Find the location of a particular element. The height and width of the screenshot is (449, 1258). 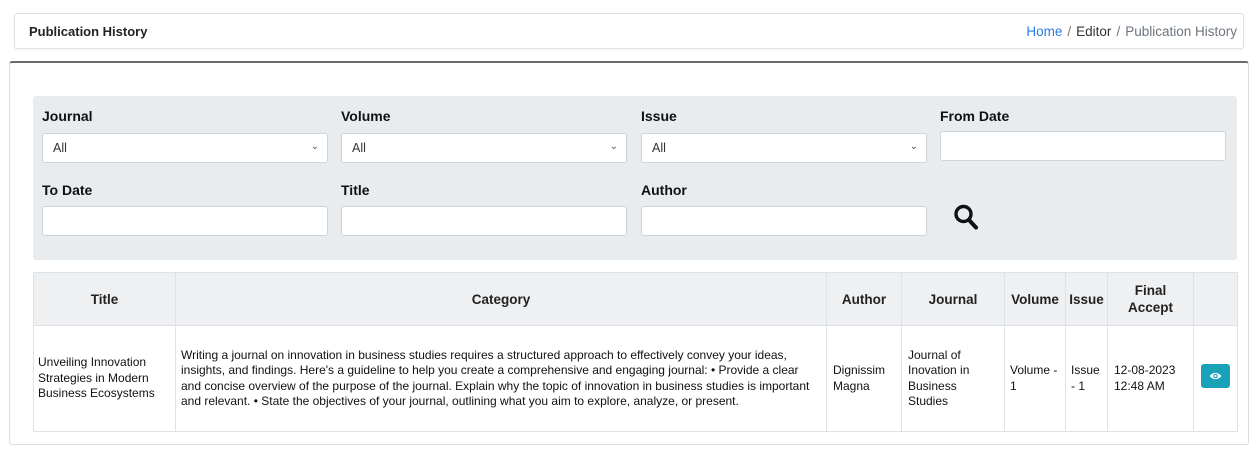

breadcrumb: Home / Editor / Publication History is located at coordinates (1131, 31).